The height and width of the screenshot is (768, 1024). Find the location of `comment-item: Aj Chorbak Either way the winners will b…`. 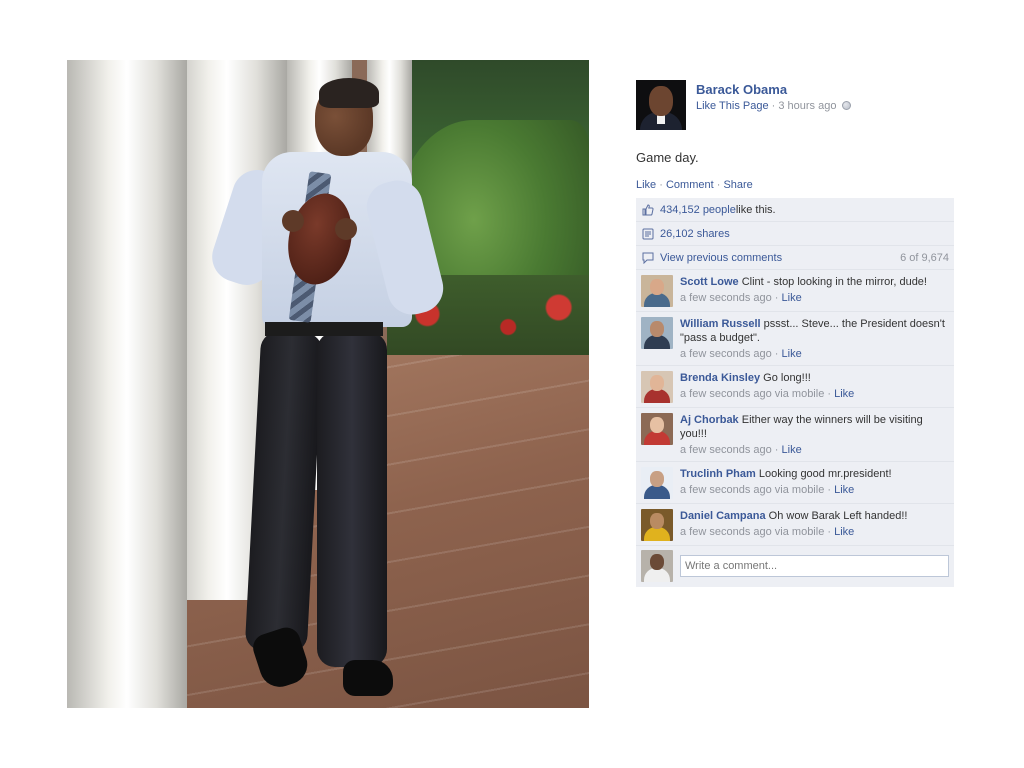

comment-item: Aj Chorbak Either way the winners will b… is located at coordinates (795, 435).